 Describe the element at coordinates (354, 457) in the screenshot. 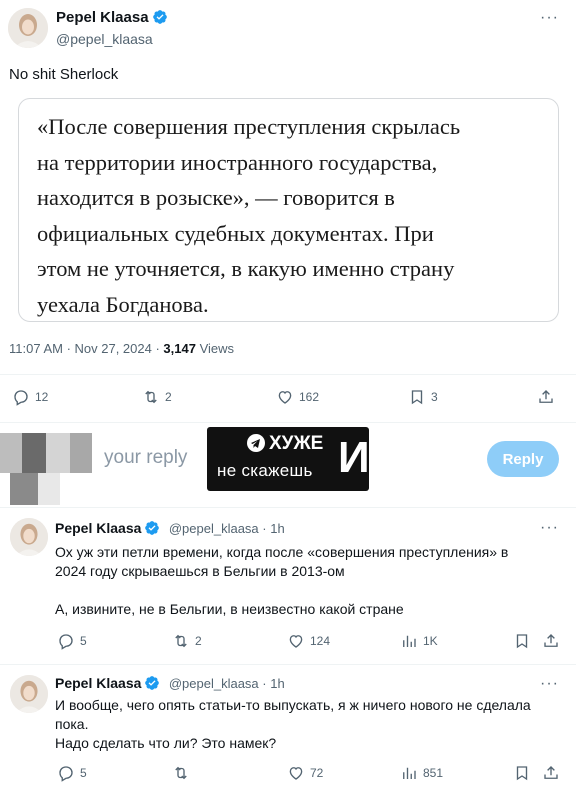

I see `watermark-big-letter: И` at that location.